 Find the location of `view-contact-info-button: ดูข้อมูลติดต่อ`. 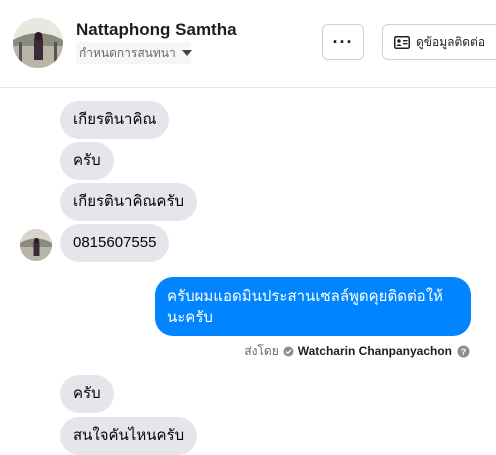

view-contact-info-button: ดูข้อมูลติดต่อ is located at coordinates (439, 42).